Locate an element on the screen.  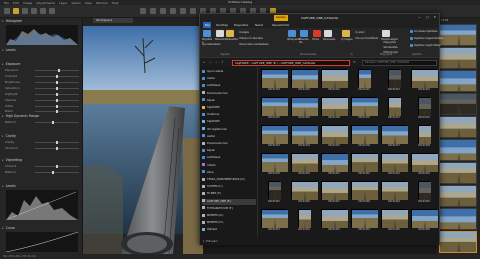
nav-item: Zene is located at coordinates (208, 173).